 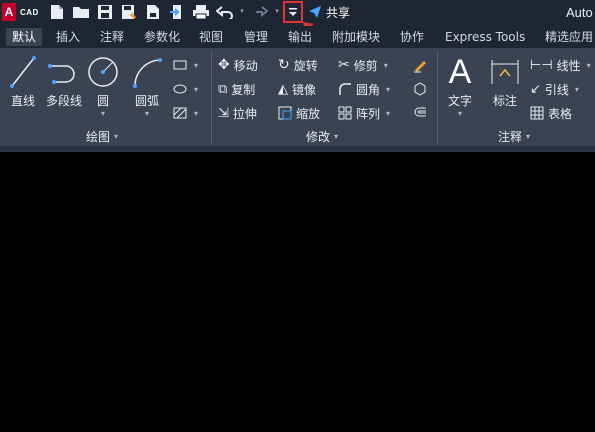 What do you see at coordinates (305, 65) in the screenshot?
I see `rotate-label: 旋转` at bounding box center [305, 65].